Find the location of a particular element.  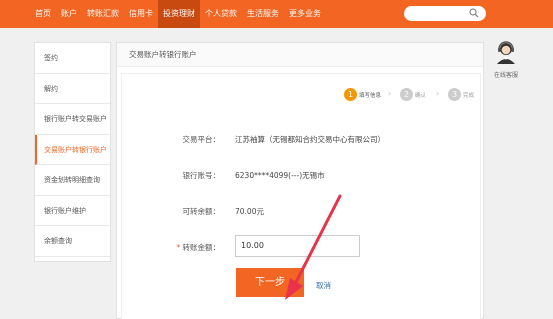

search-input is located at coordinates (445, 13).